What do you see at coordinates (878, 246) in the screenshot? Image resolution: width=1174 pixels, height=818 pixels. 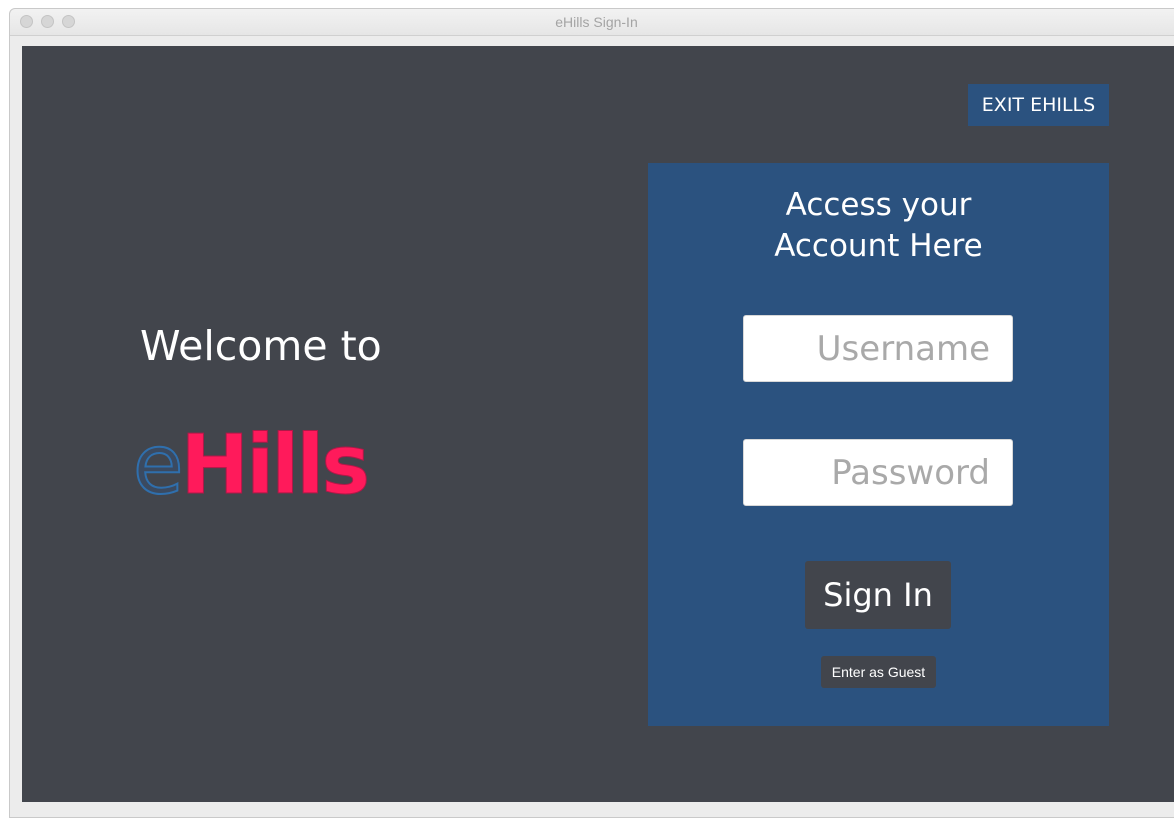 I see `login-title-line2: Account Here` at bounding box center [878, 246].